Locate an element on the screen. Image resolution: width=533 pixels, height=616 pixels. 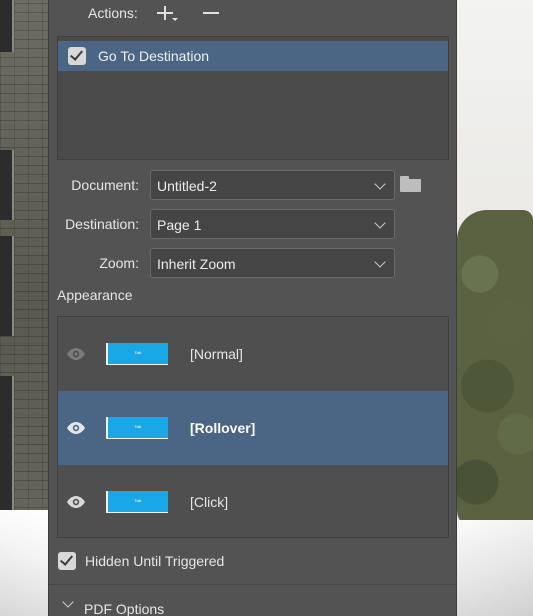
document-row: Document: Untitled-2 is located at coordinates (252, 185).